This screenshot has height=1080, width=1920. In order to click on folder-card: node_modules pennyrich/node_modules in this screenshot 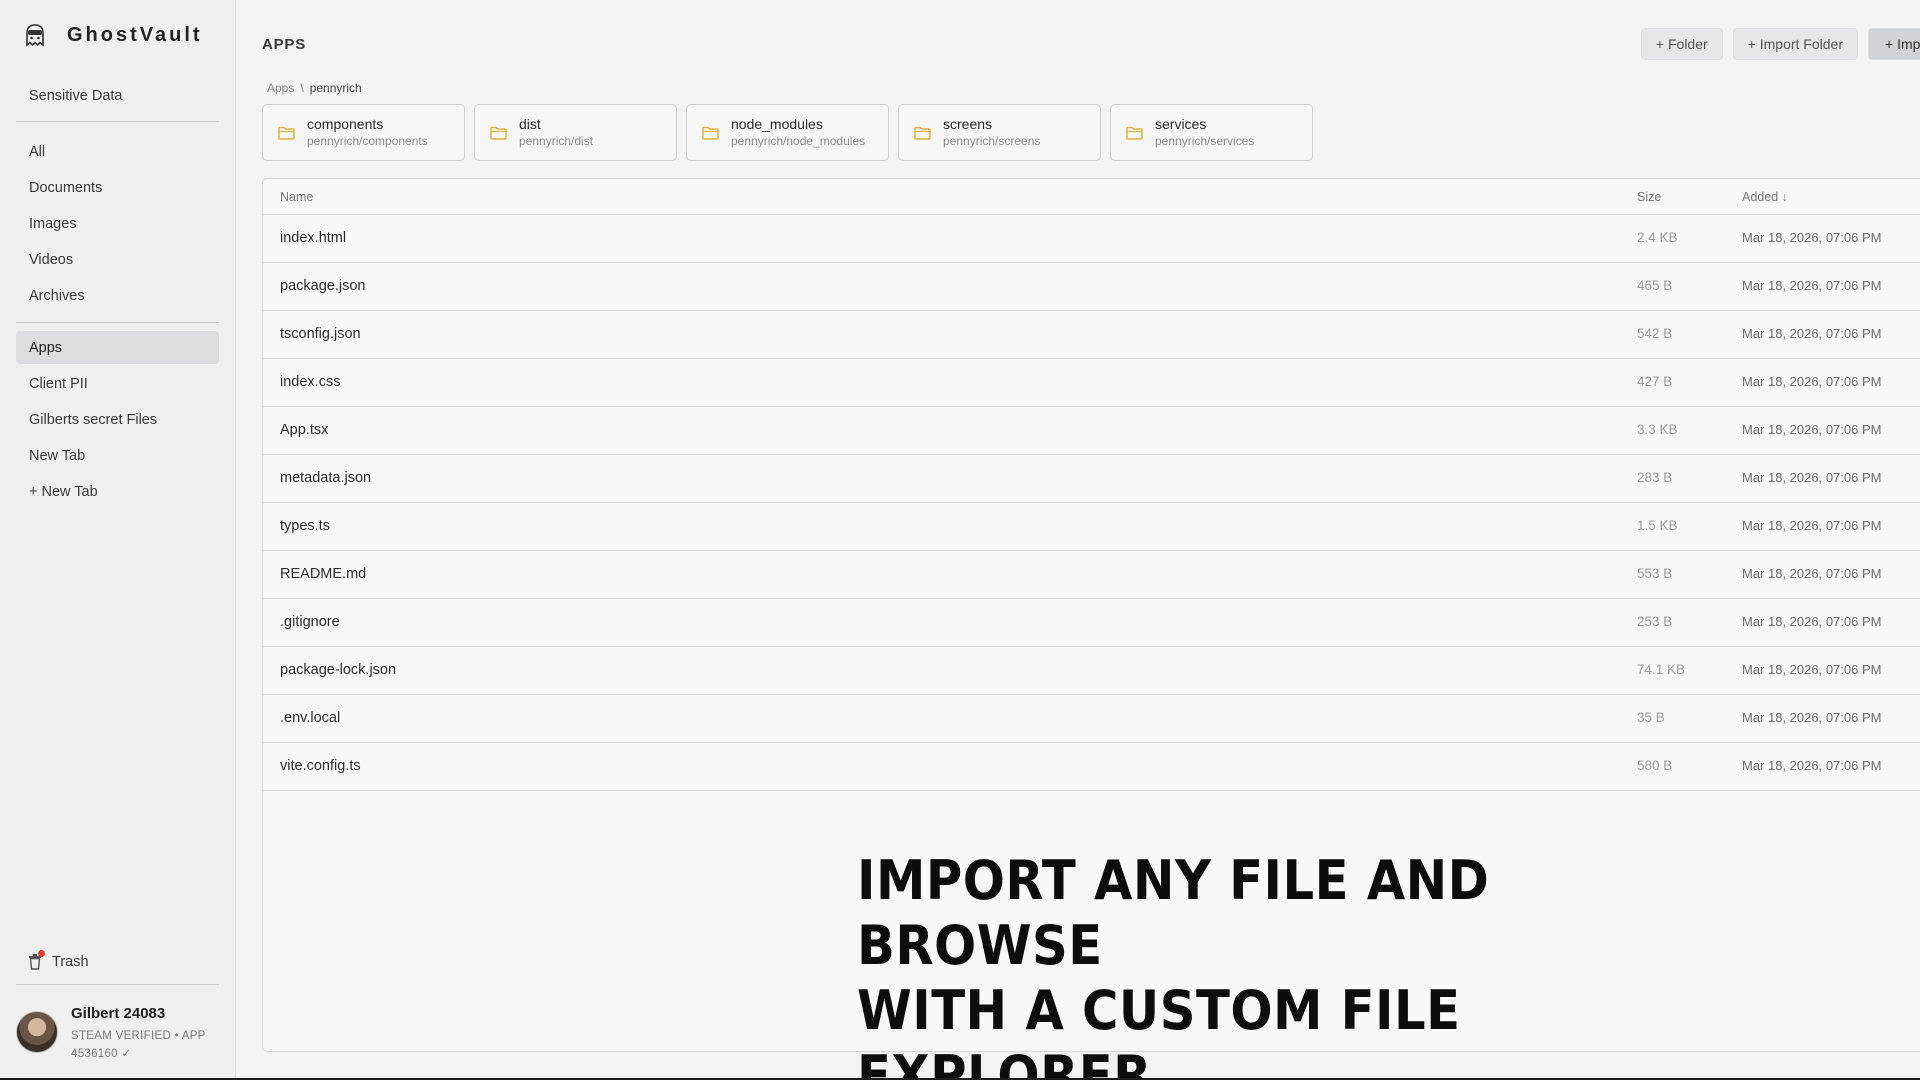, I will do `click(787, 132)`.